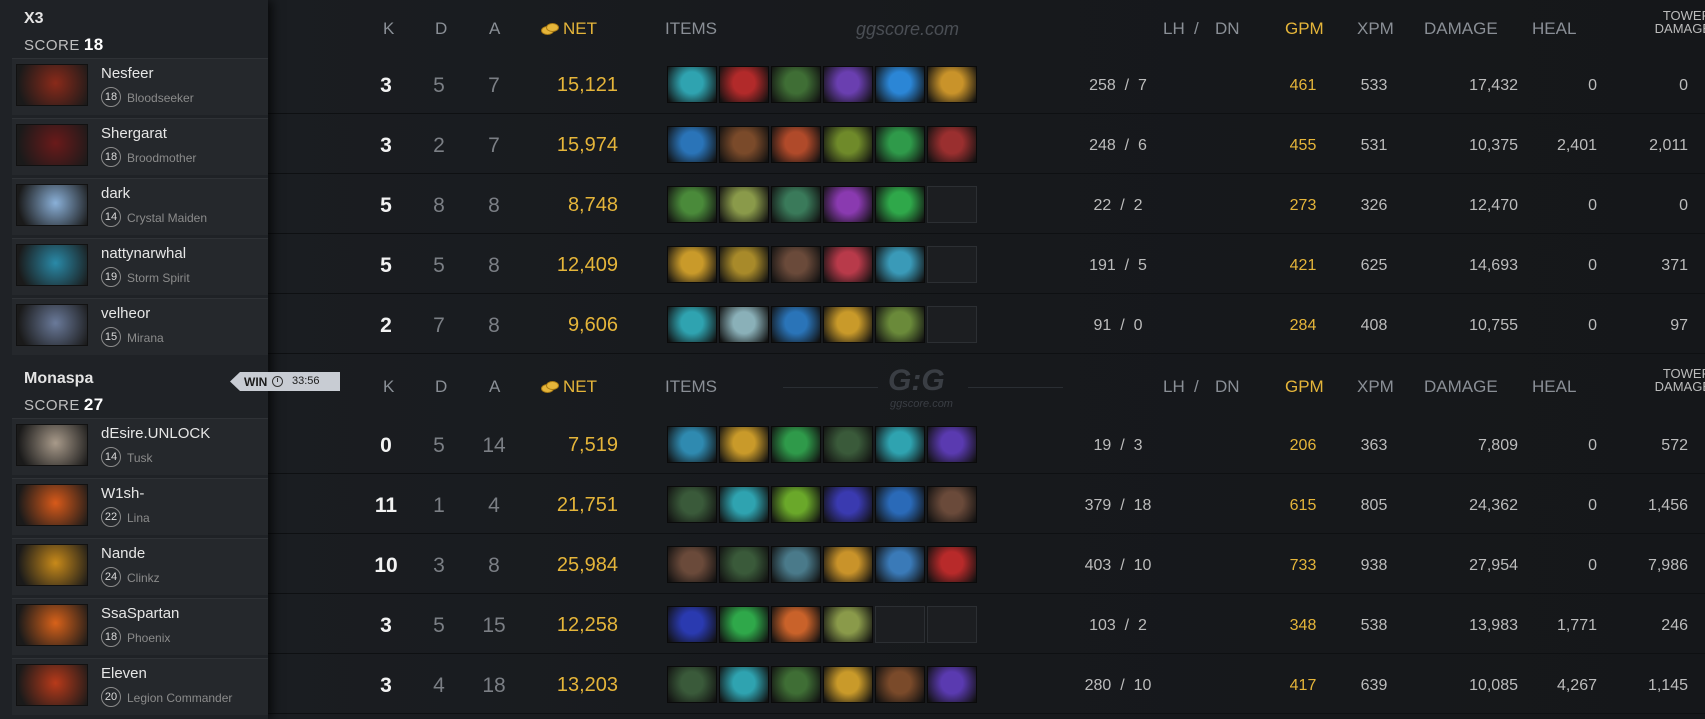  Describe the element at coordinates (140, 566) in the screenshot. I see `player-card: Nande 24 Clinkz` at that location.